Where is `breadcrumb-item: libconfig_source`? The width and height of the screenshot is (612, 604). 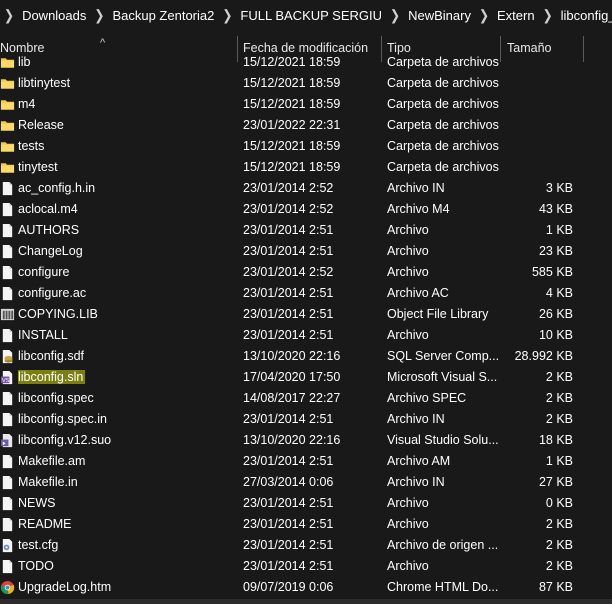
breadcrumb-item: libconfig_source is located at coordinates (586, 15).